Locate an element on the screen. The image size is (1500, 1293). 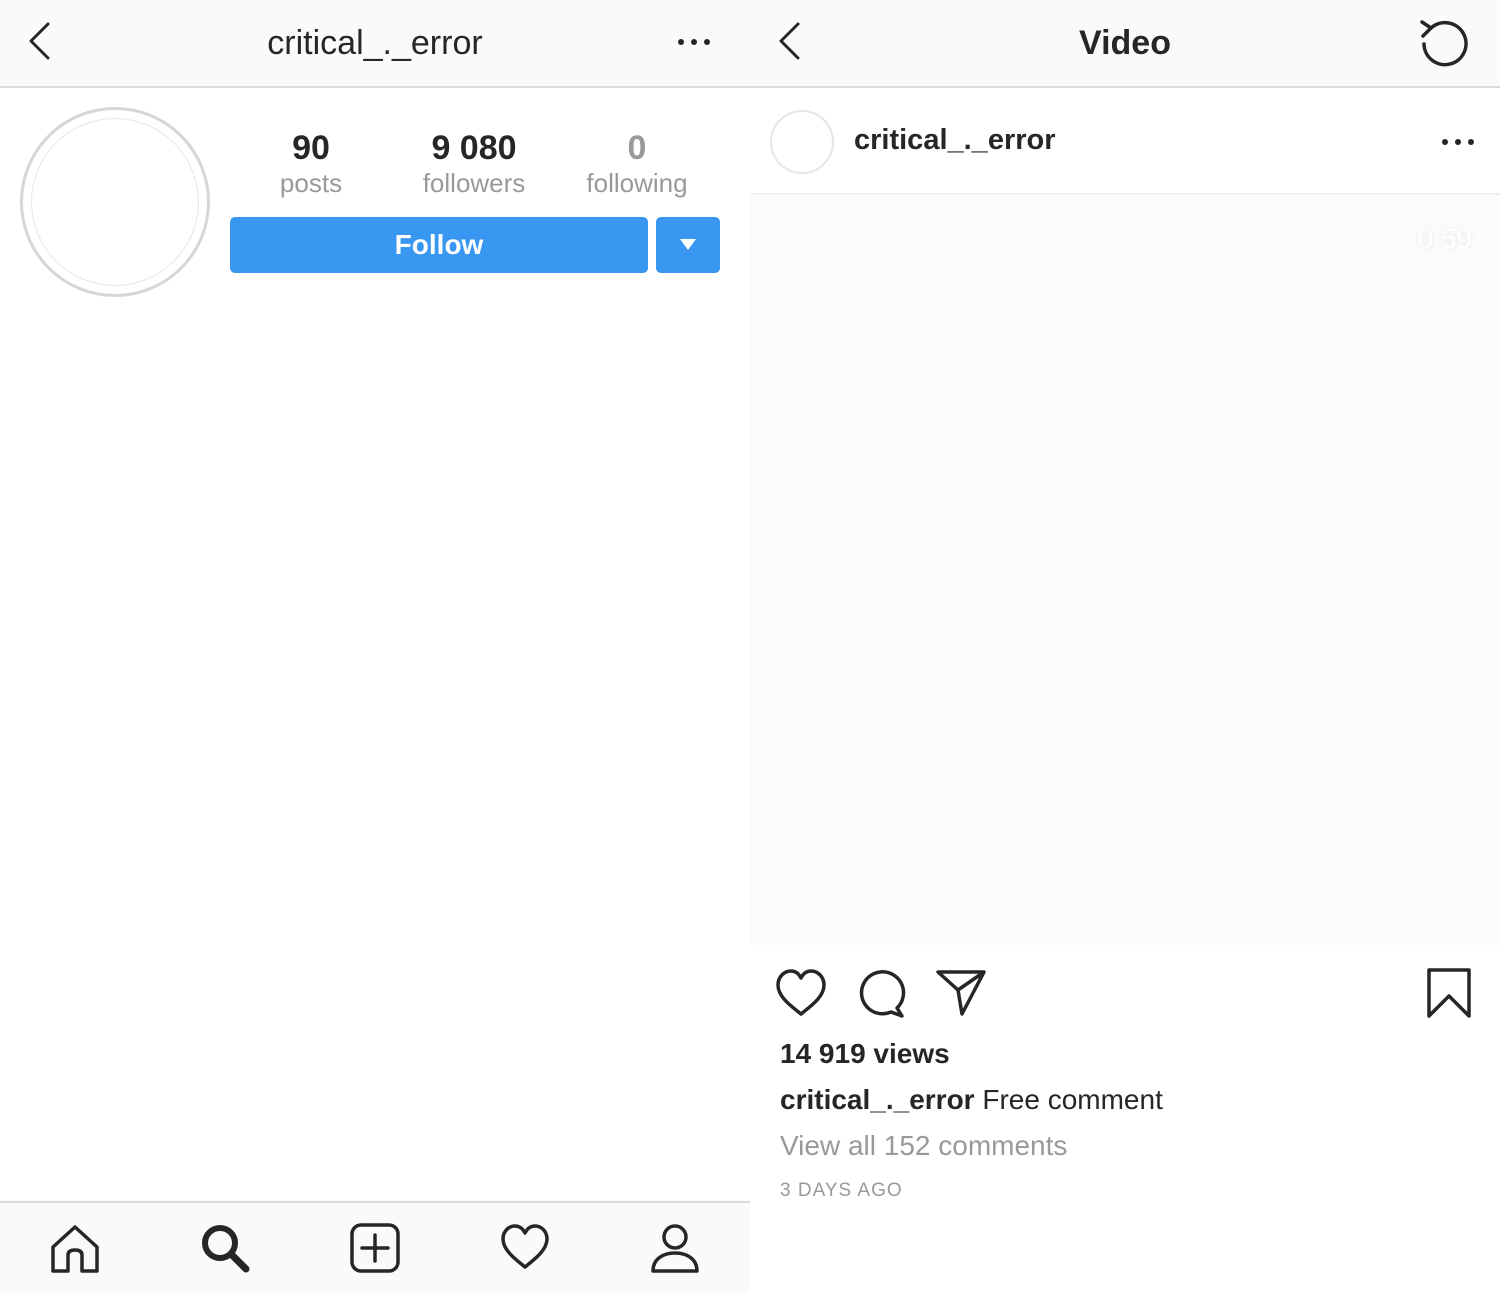
follow-button: Follow is located at coordinates (439, 245).